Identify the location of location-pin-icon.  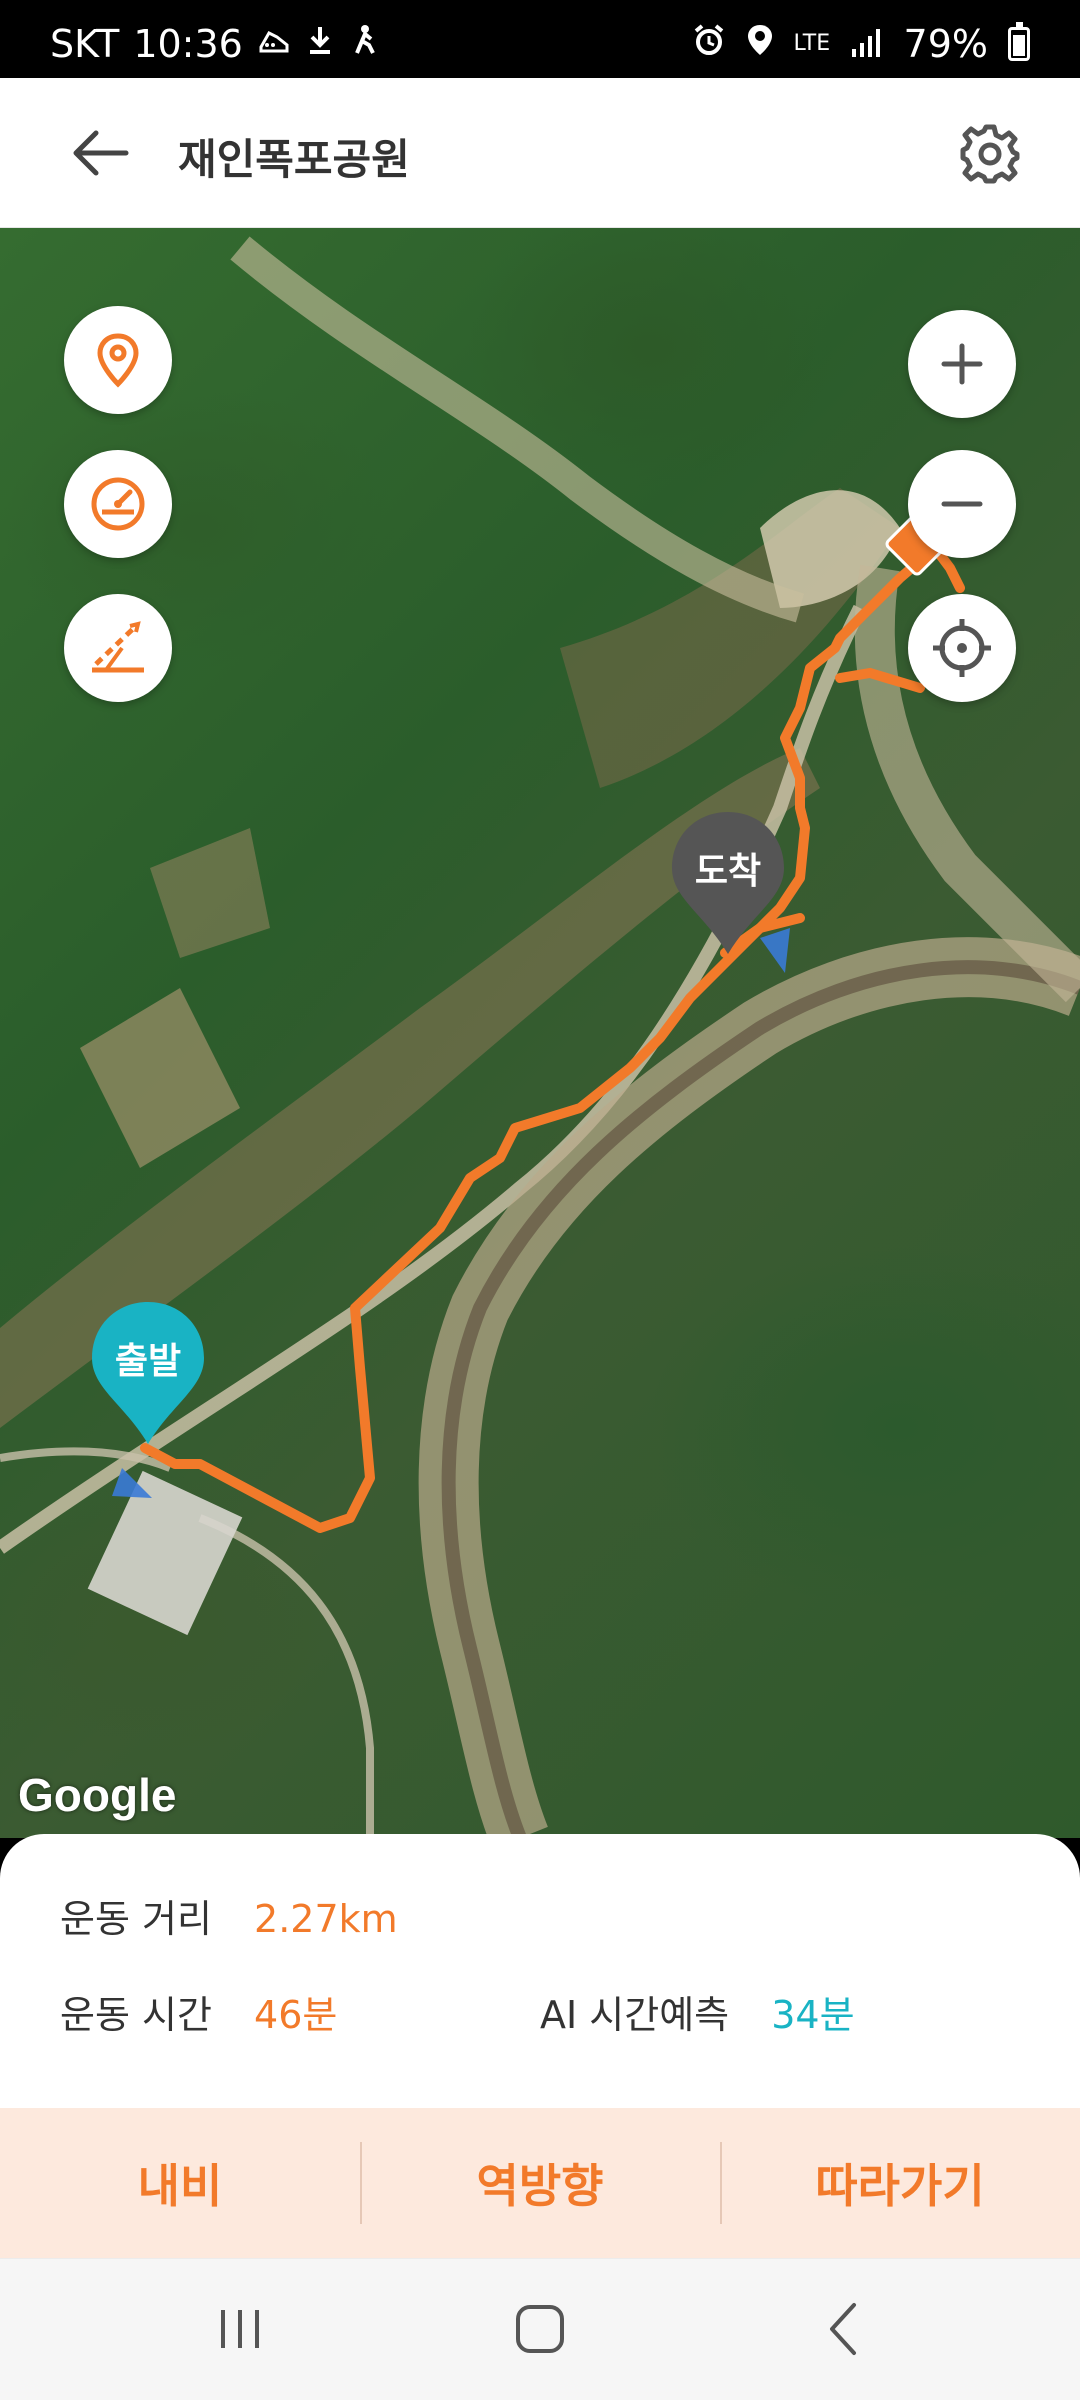
(118, 360).